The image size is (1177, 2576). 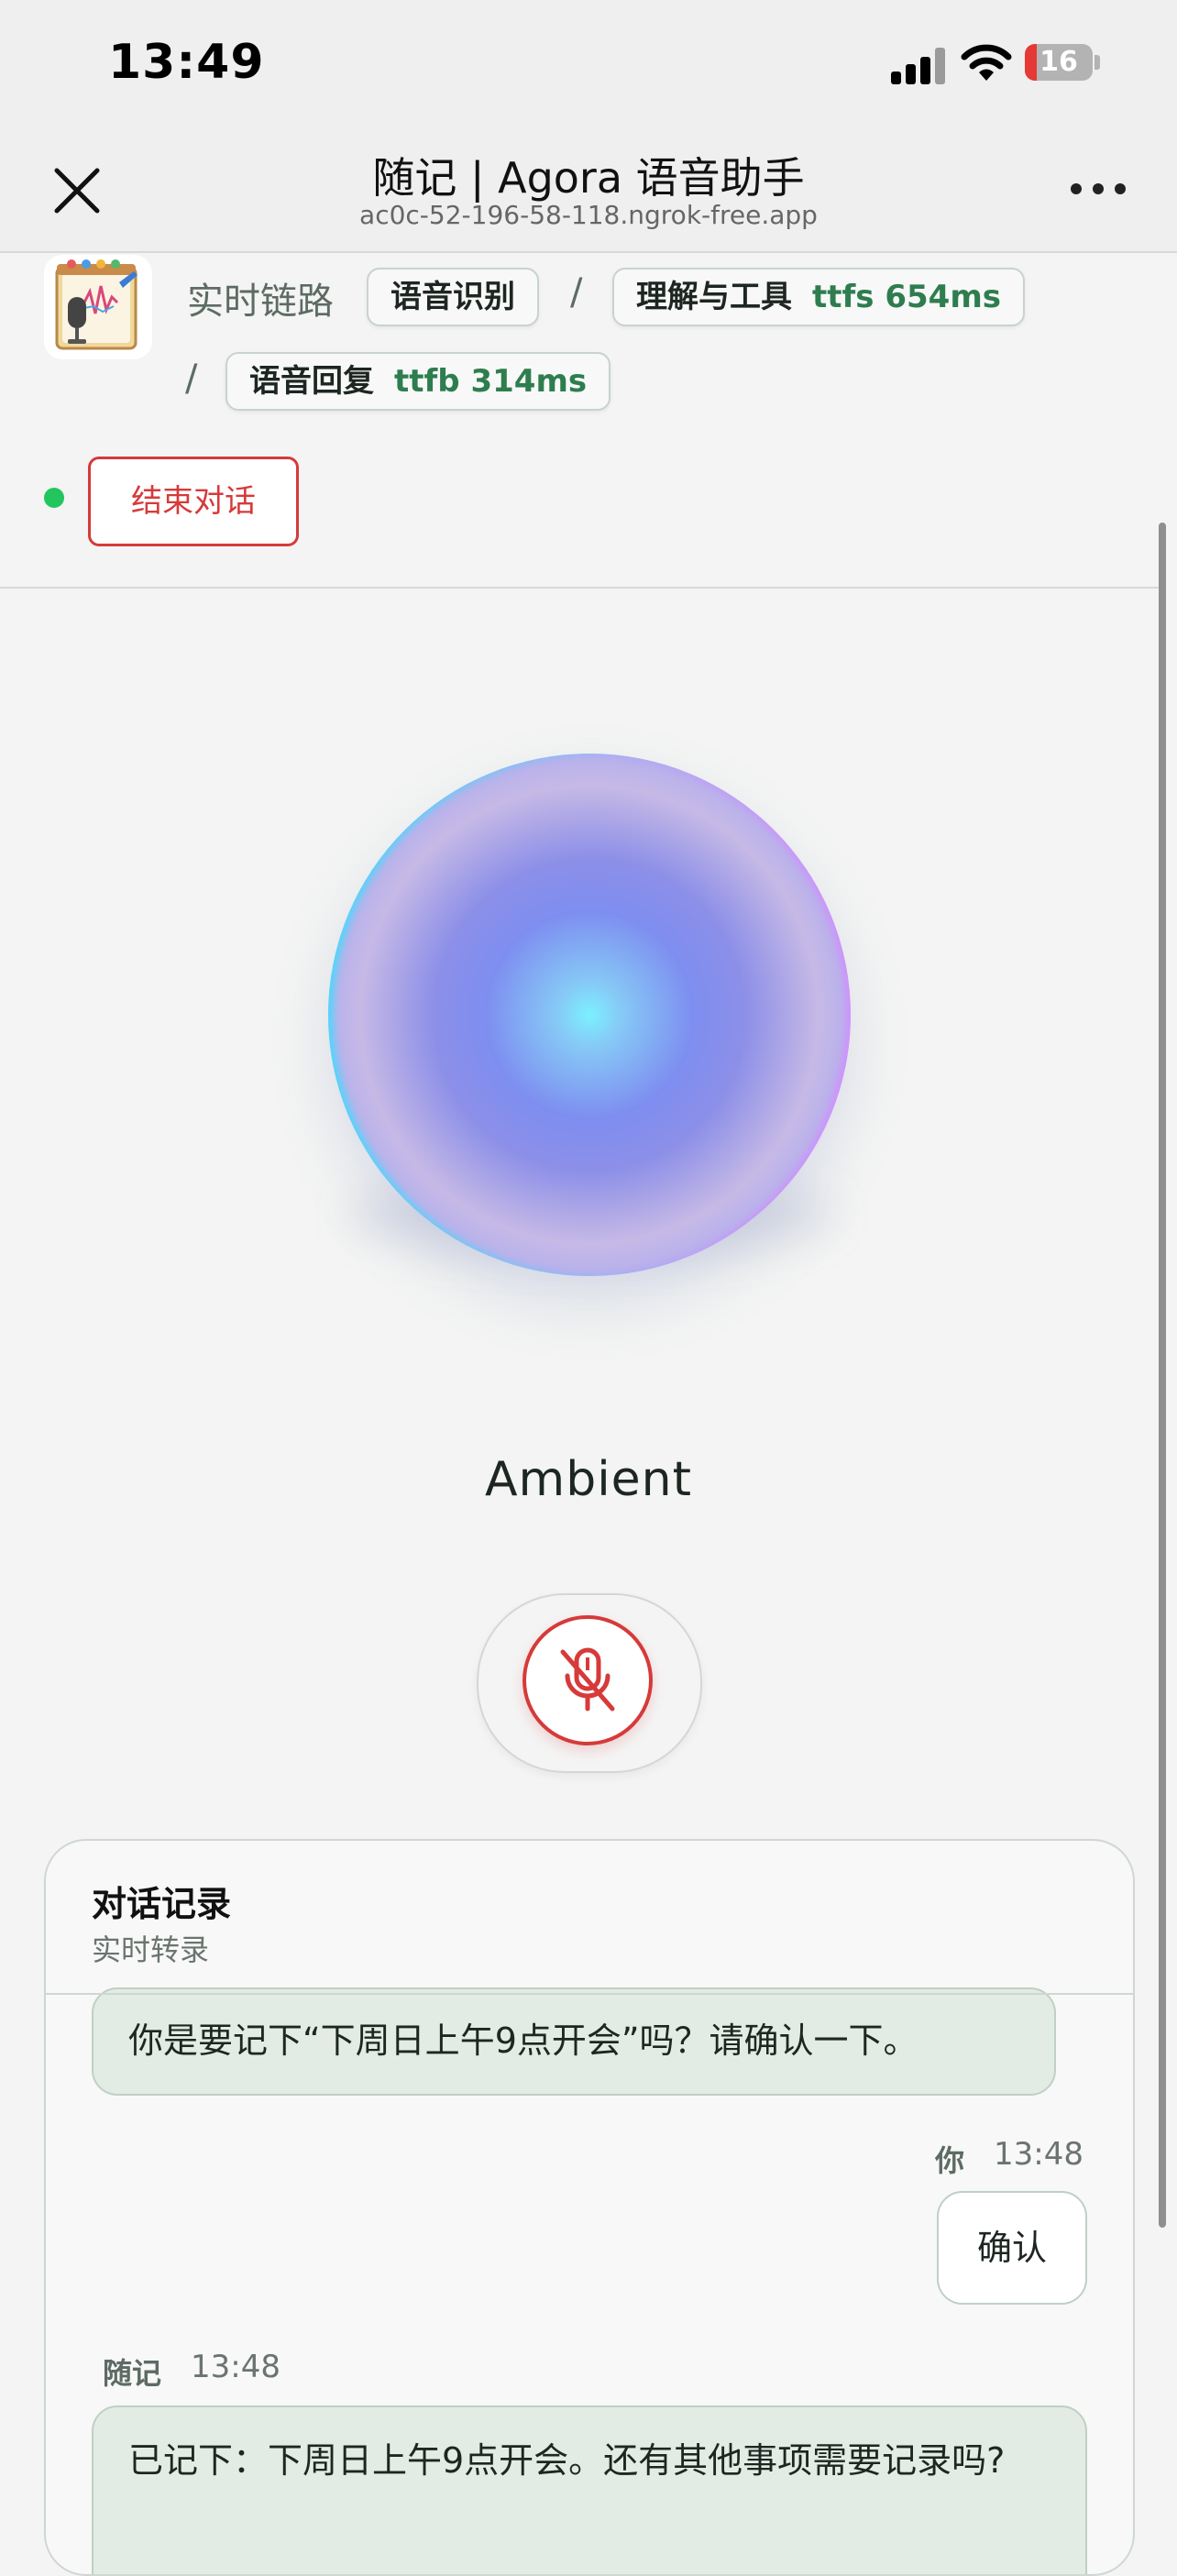 What do you see at coordinates (589, 1994) in the screenshot?
I see `transcript-header-divider` at bounding box center [589, 1994].